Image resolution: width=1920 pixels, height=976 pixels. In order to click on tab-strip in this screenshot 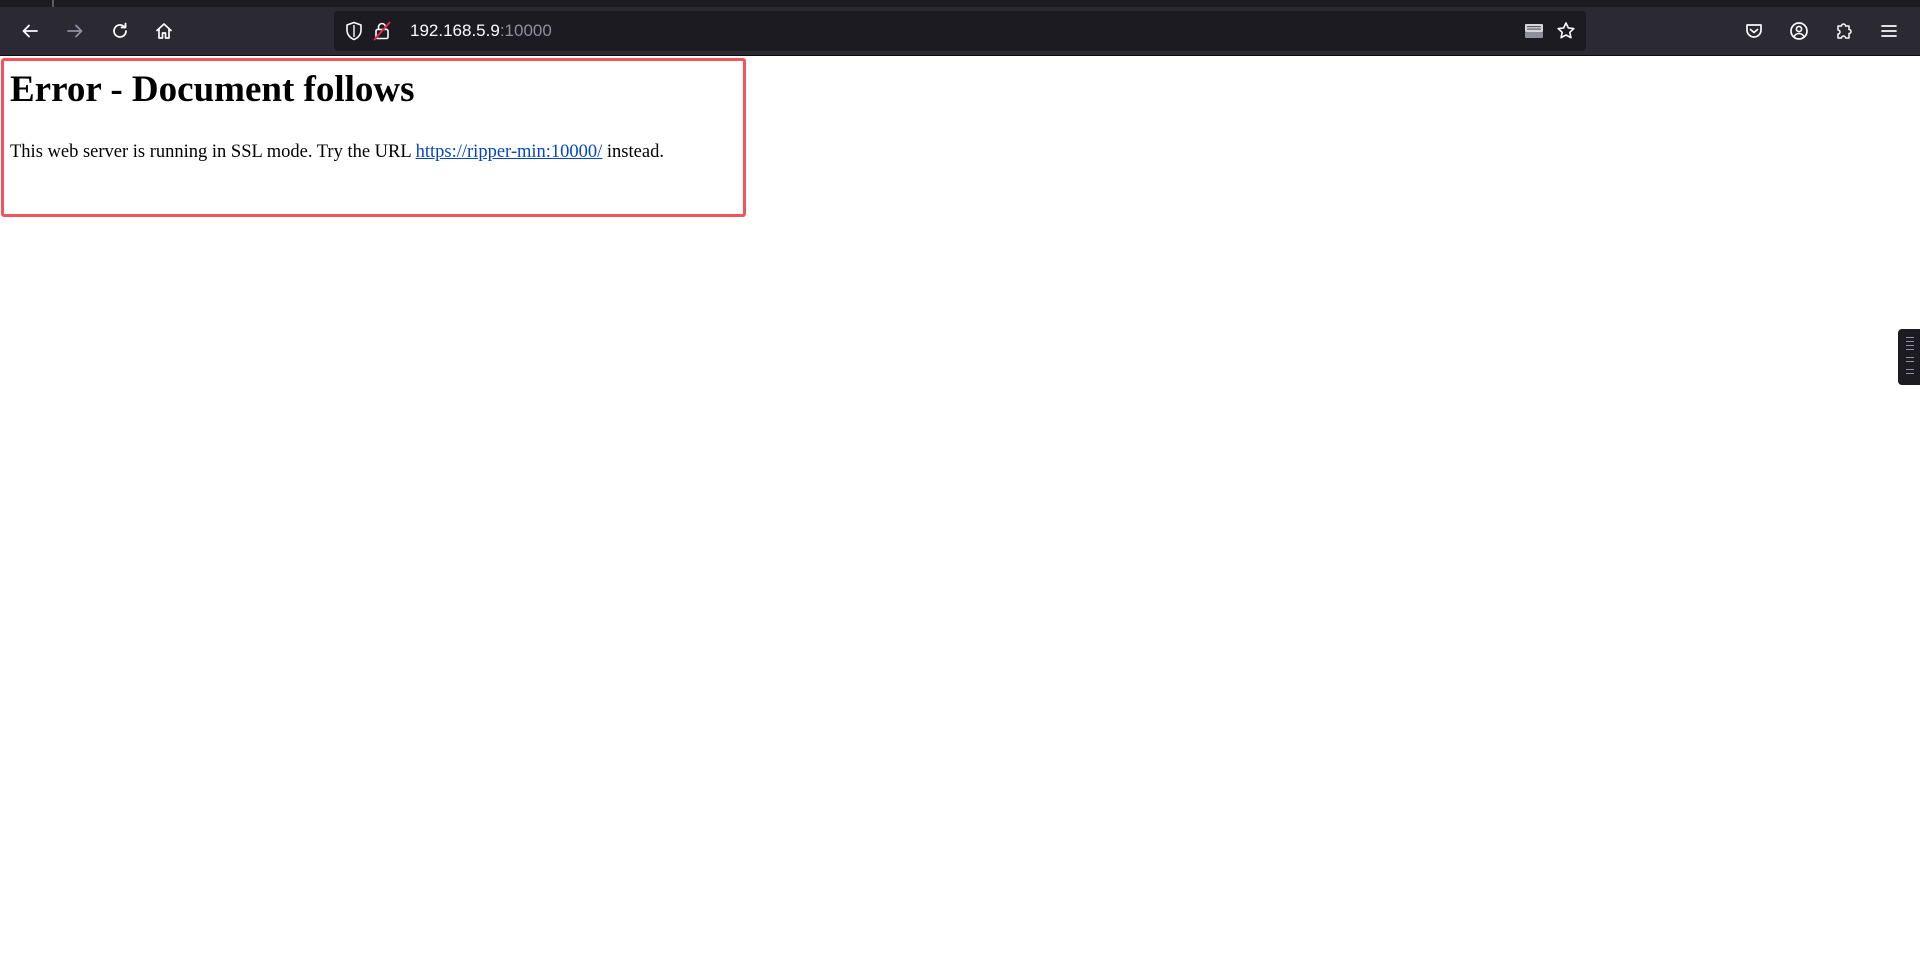, I will do `click(960, 3)`.